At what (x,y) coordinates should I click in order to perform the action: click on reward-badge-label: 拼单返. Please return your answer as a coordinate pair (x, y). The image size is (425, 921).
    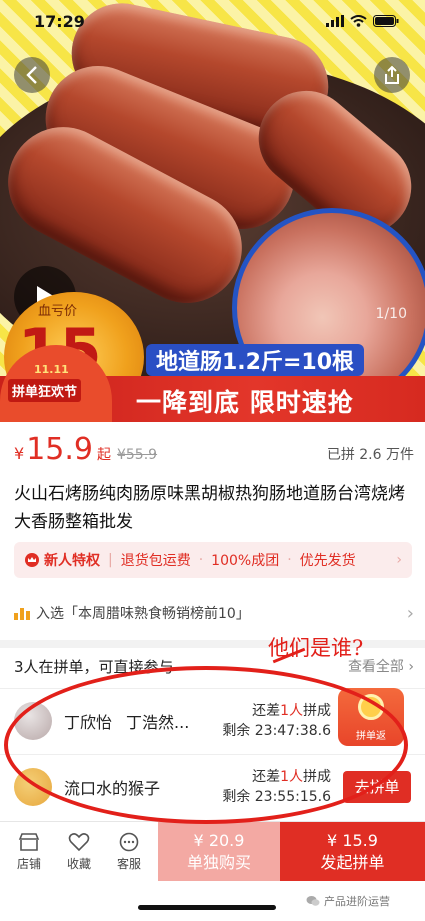
    Looking at the image, I should click on (371, 736).